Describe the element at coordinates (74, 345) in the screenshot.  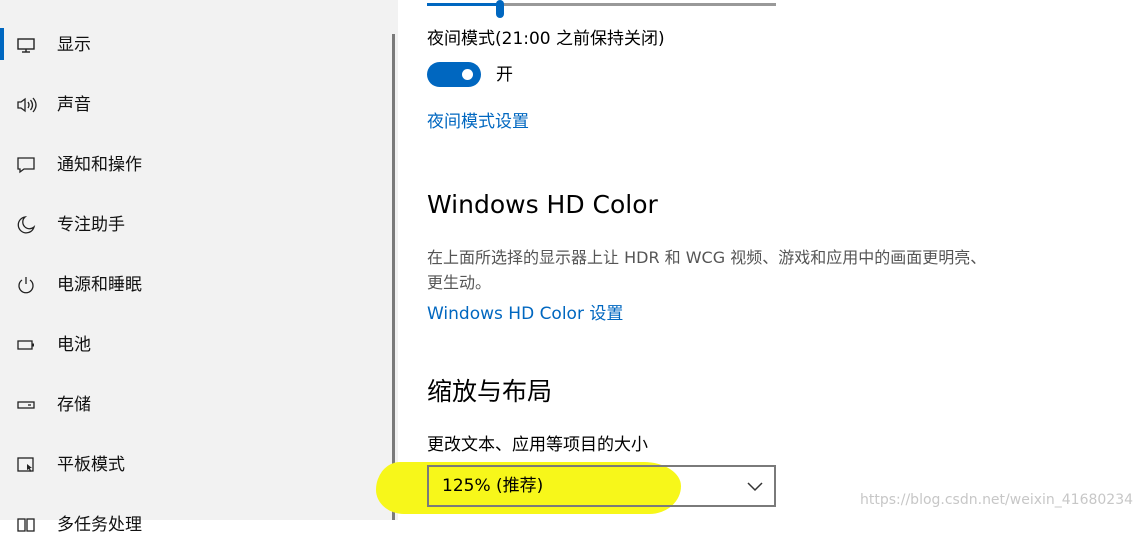
I see `sidebar-item-label: 电池` at that location.